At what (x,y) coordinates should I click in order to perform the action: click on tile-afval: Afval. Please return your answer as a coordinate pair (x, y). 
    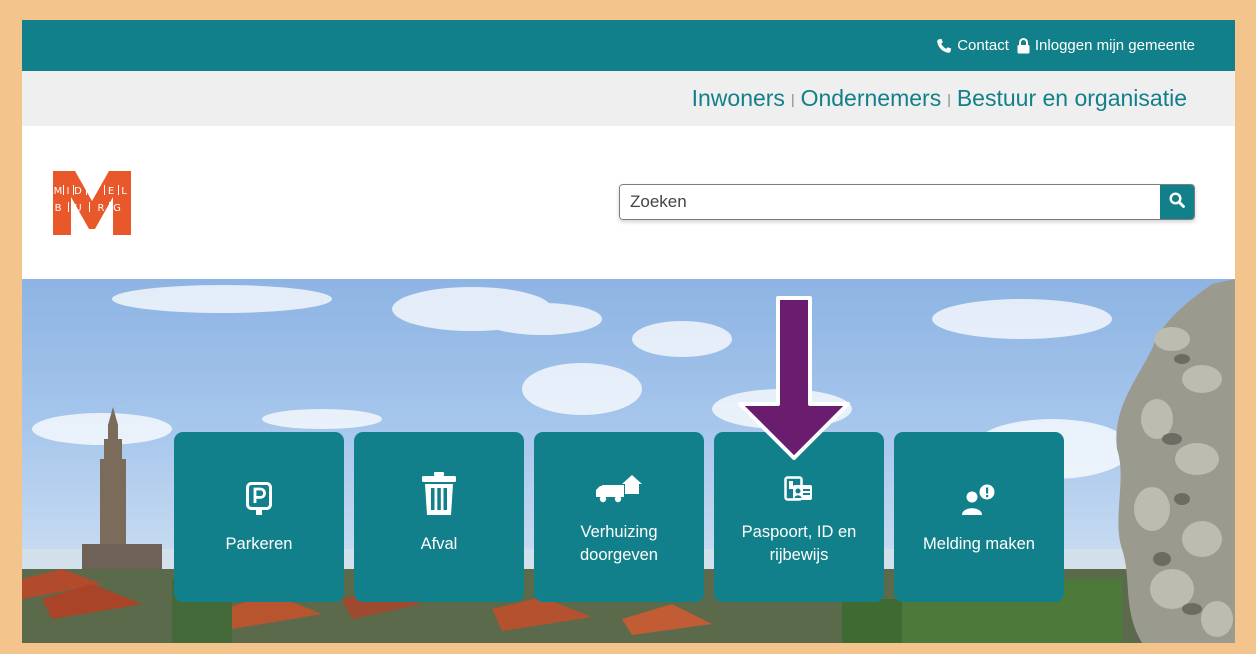
    Looking at the image, I should click on (439, 517).